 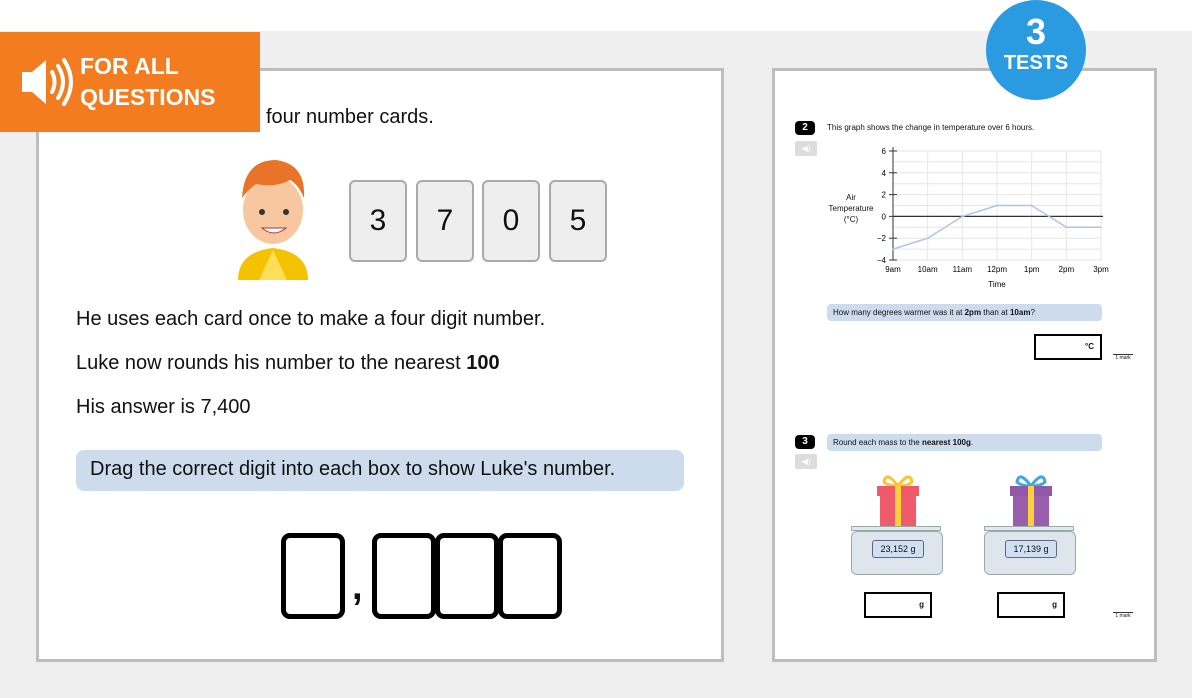 I want to click on scale-display: 23,152 g, so click(x=898, y=549).